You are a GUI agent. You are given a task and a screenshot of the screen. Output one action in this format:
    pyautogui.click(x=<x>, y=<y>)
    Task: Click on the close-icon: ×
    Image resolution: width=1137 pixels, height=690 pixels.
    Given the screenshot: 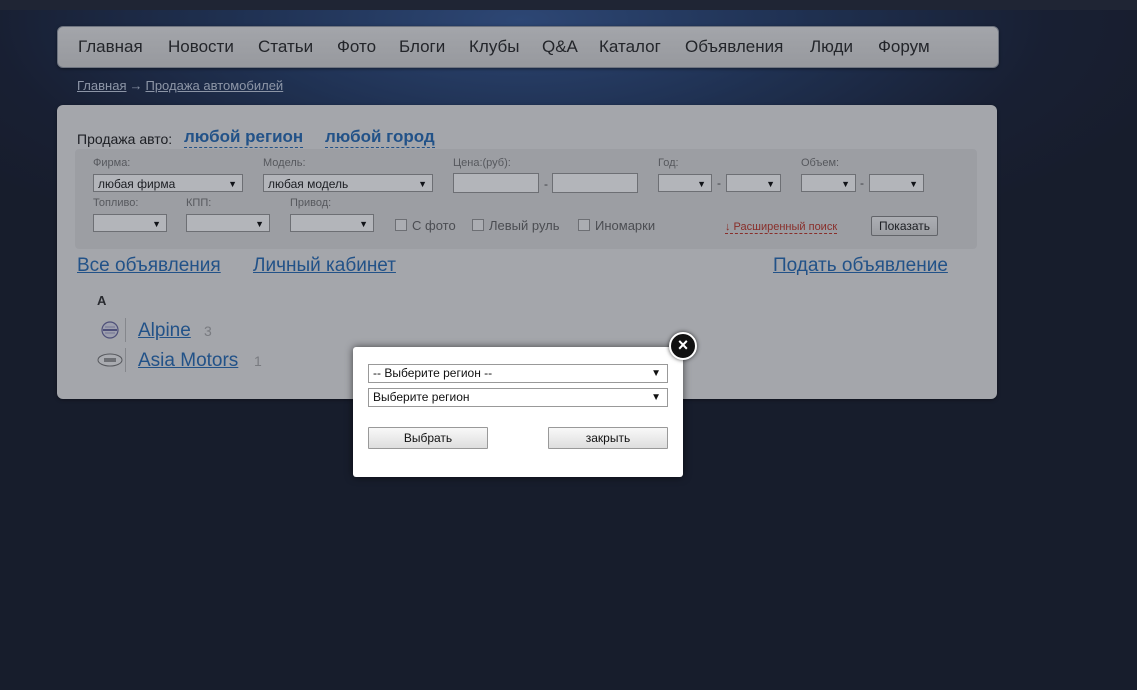 What is the action you would take?
    pyautogui.click(x=683, y=346)
    